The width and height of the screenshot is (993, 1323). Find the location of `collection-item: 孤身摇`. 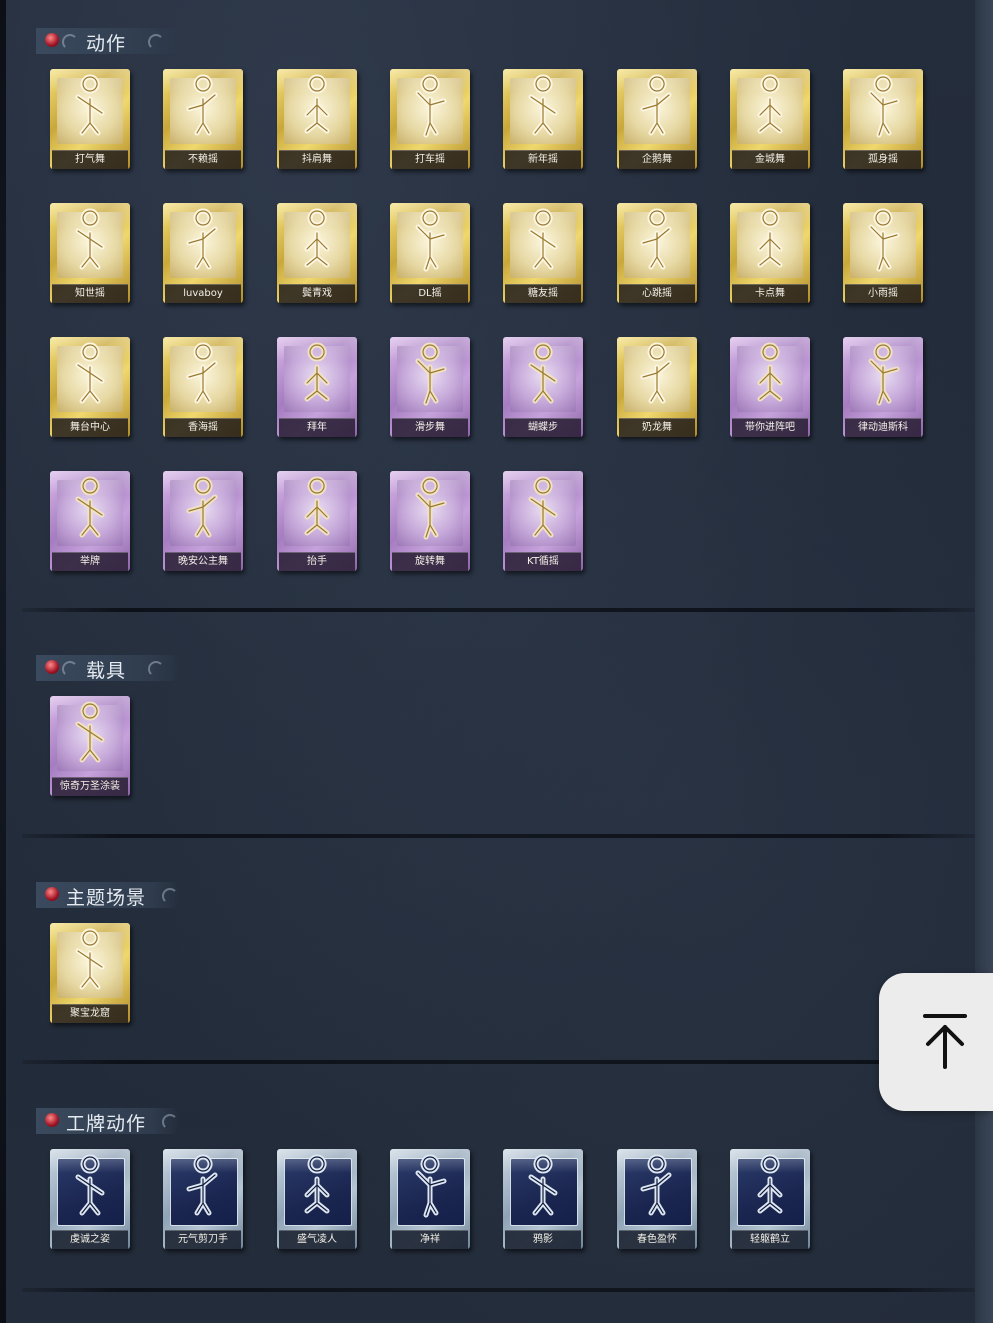

collection-item: 孤身摇 is located at coordinates (885, 121).